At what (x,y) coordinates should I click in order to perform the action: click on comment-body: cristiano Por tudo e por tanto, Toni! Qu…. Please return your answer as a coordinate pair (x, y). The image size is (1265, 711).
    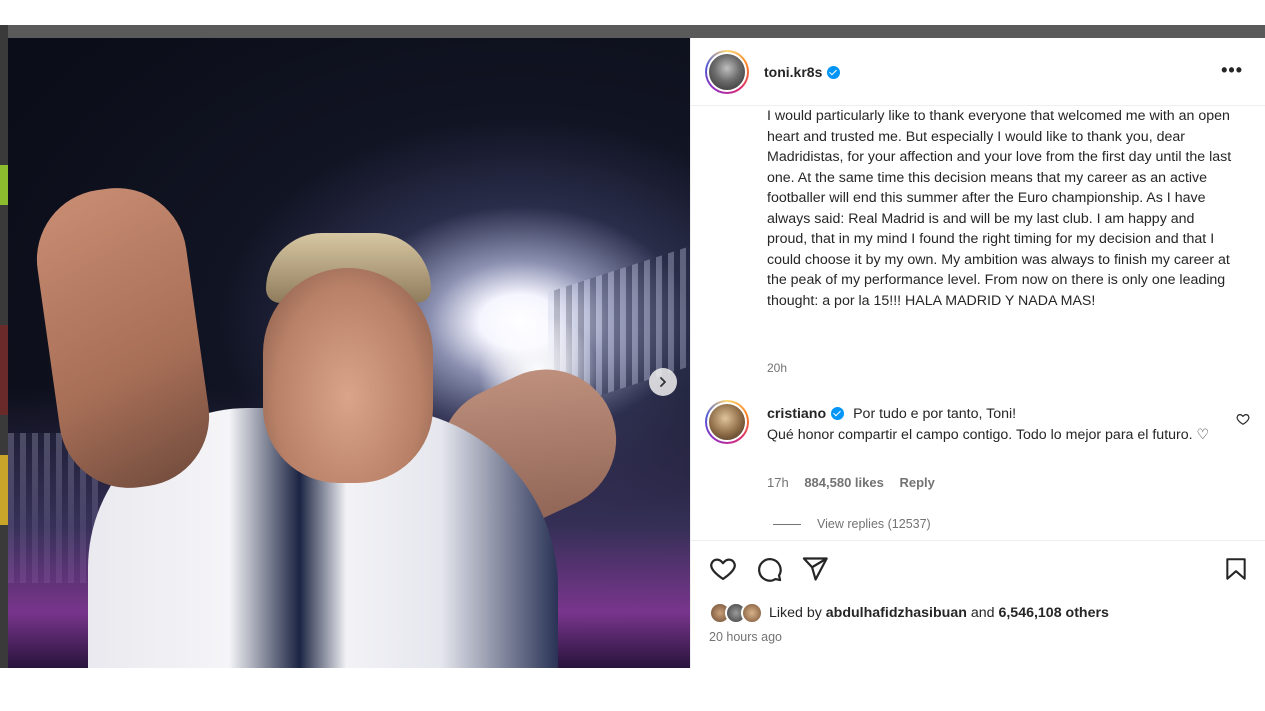
    Looking at the image, I should click on (997, 425).